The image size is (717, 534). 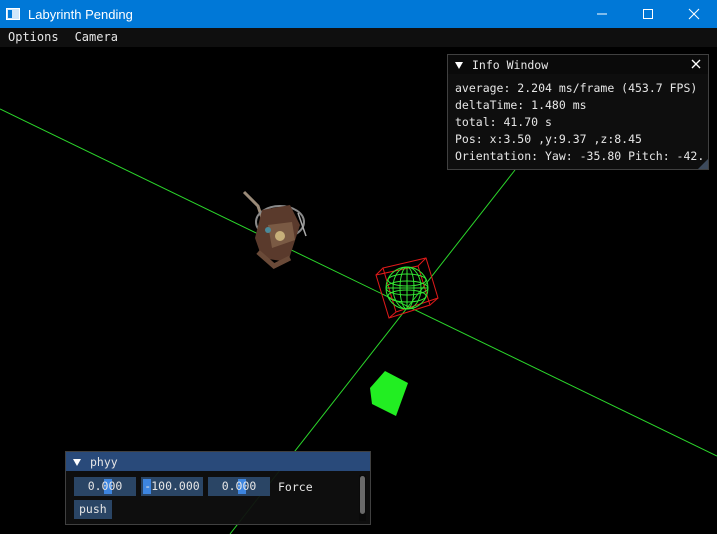 I want to click on phyy-window-titlebar: phyy, so click(x=218, y=461).